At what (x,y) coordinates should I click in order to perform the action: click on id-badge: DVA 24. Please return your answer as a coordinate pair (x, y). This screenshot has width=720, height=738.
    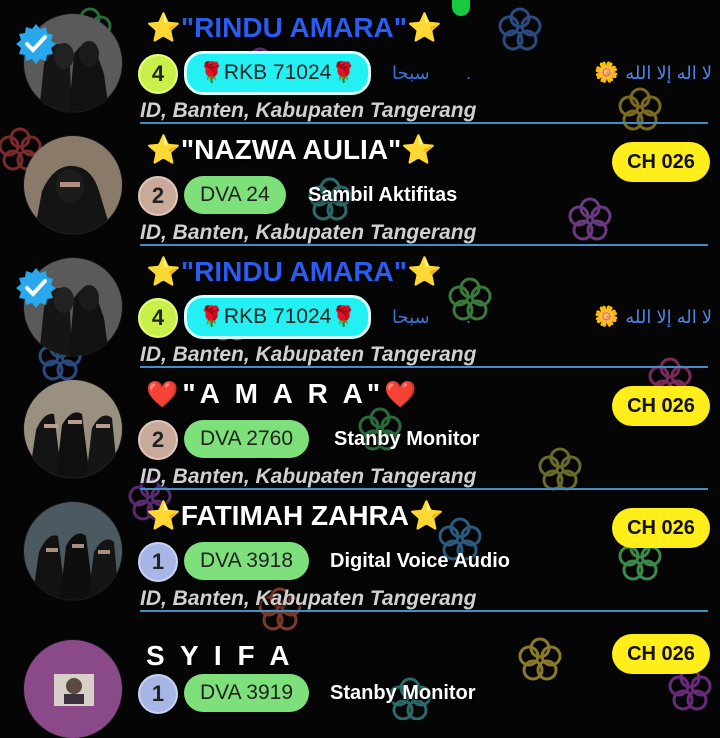
    Looking at the image, I should click on (235, 195).